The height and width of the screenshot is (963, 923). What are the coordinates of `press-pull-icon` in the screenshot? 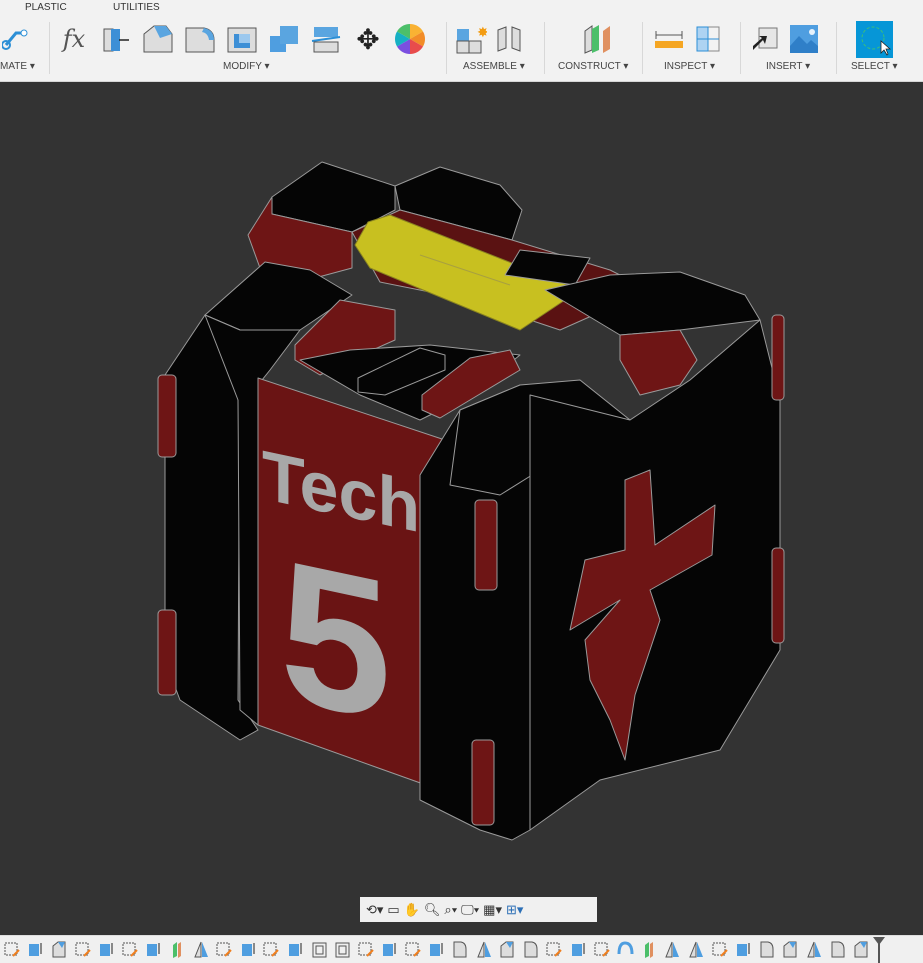 It's located at (116, 39).